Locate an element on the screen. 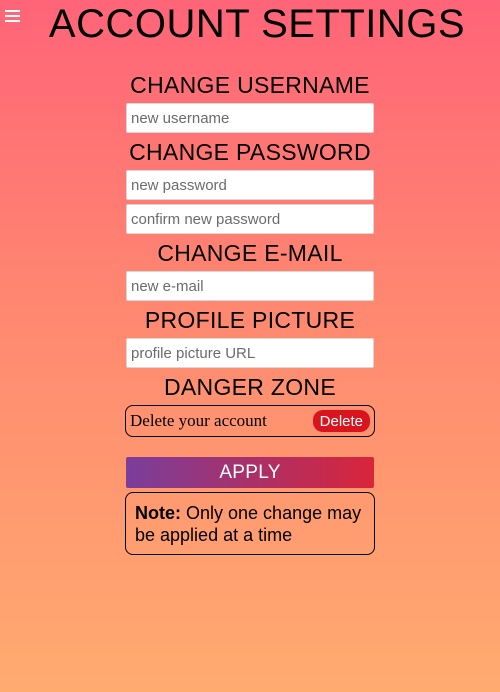 Image resolution: width=500 pixels, height=692 pixels. confirm-password-input is located at coordinates (250, 219).